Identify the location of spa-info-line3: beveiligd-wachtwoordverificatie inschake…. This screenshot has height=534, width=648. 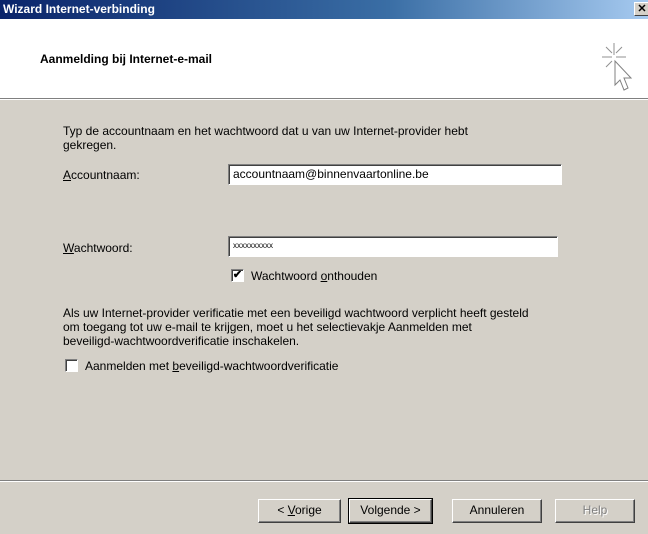
(181, 341).